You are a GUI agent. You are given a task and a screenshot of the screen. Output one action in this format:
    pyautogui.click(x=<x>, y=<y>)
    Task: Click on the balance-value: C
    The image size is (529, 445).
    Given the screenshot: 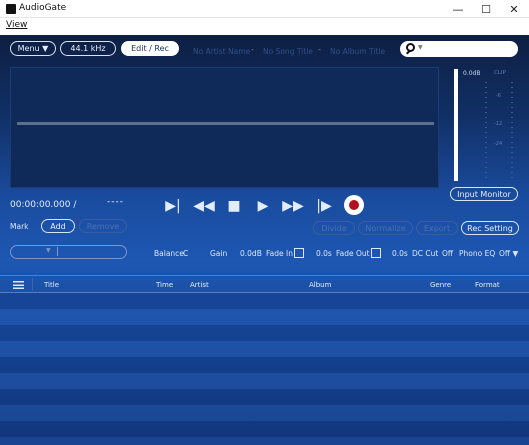 What is the action you would take?
    pyautogui.click(x=185, y=253)
    